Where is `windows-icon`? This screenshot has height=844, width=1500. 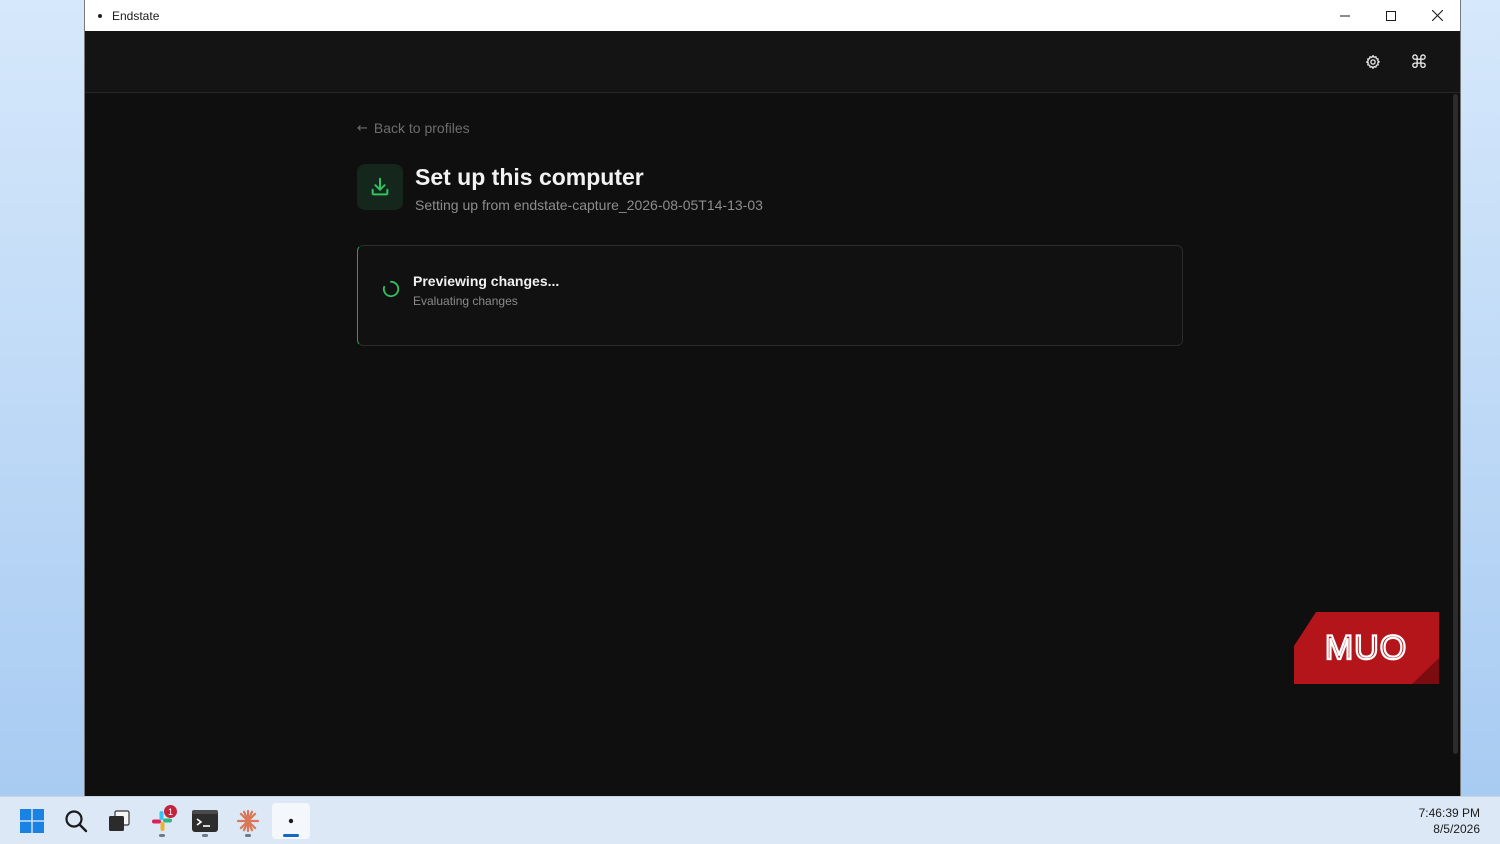 windows-icon is located at coordinates (32, 821).